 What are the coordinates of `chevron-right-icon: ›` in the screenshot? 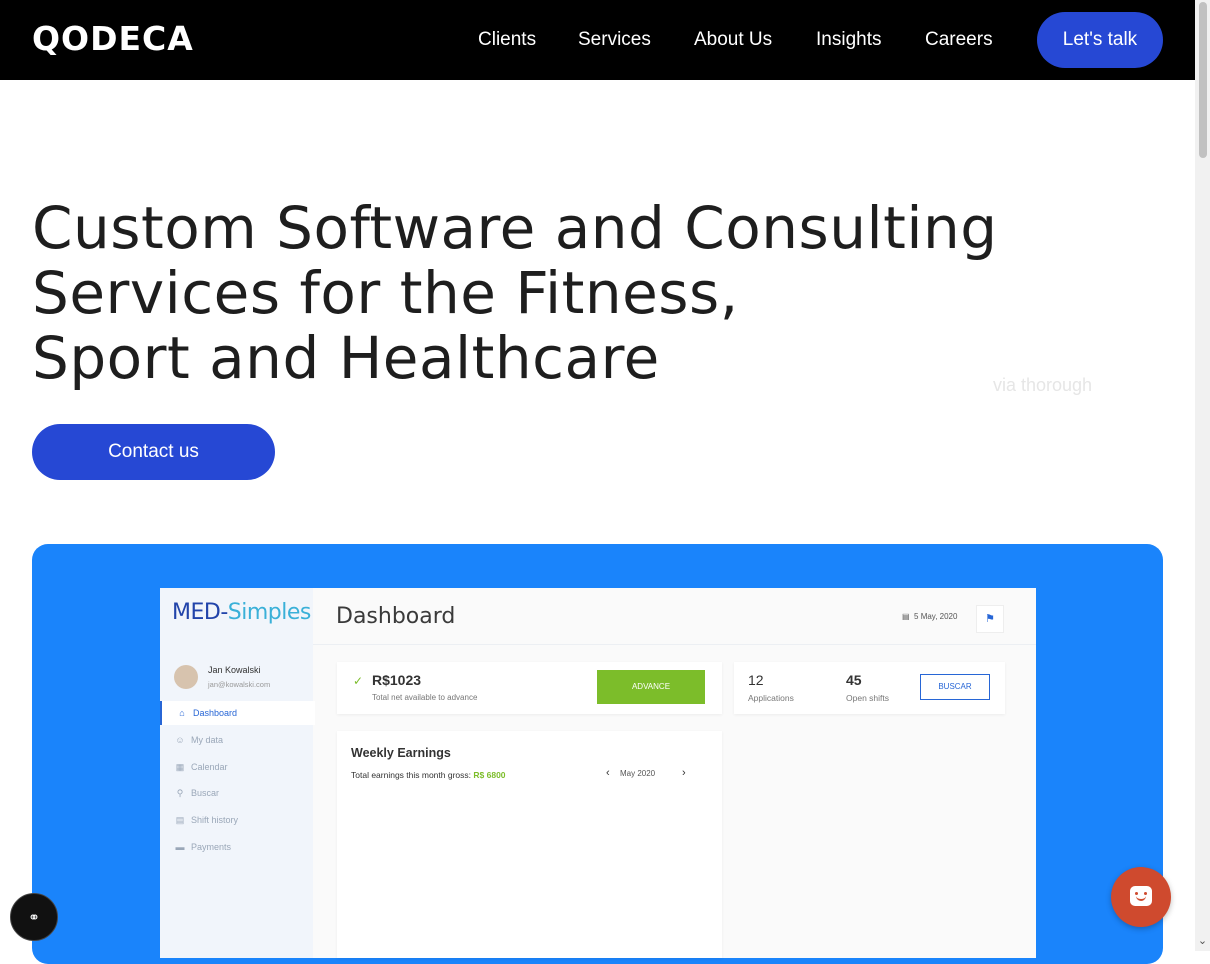 It's located at (684, 773).